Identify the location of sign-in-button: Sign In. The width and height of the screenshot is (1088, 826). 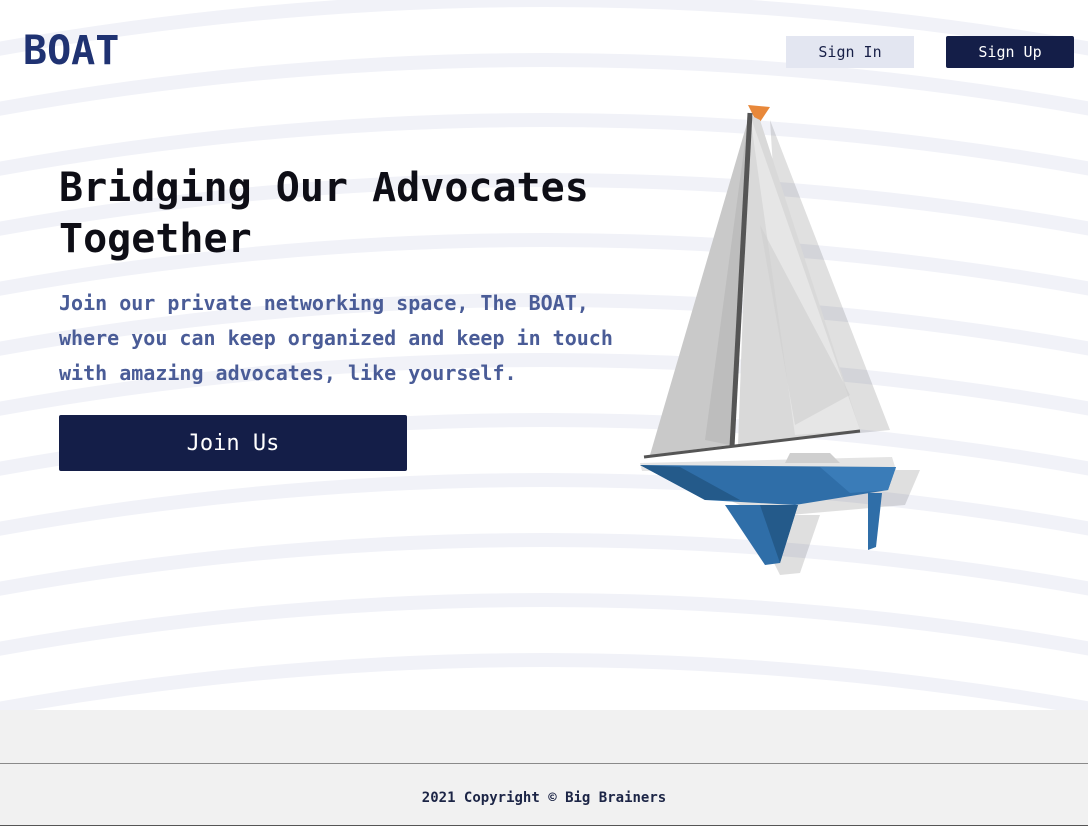
(850, 52).